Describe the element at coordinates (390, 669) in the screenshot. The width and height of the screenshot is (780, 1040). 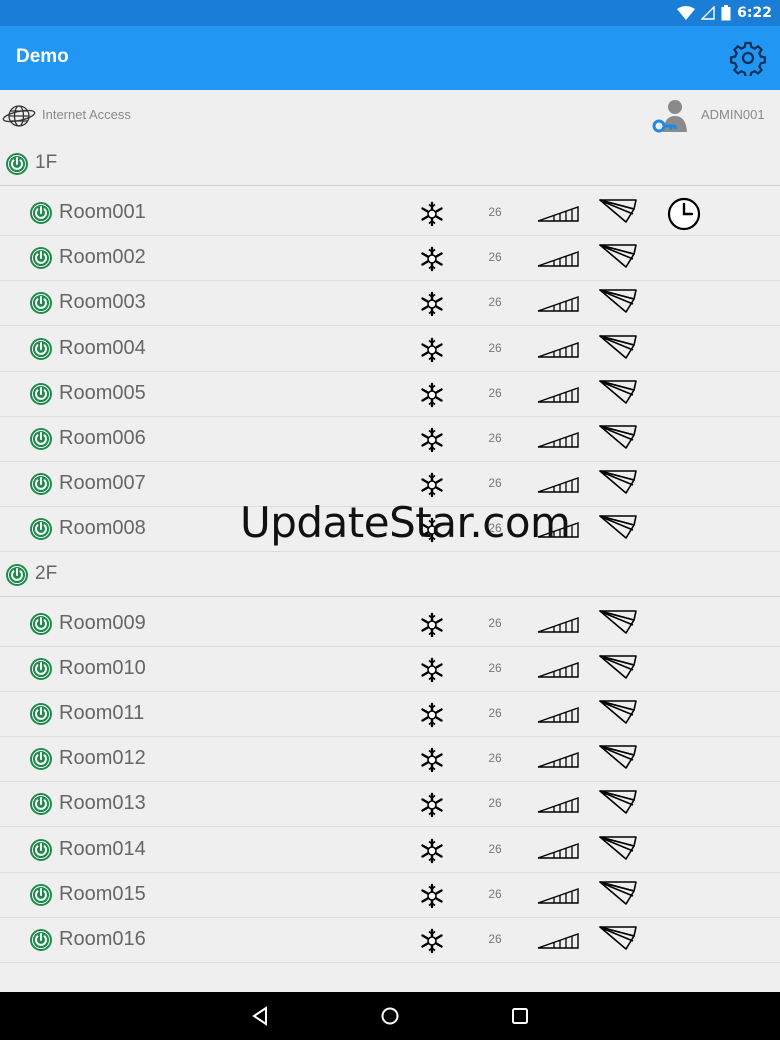
I see `room-row: Room010 26` at that location.